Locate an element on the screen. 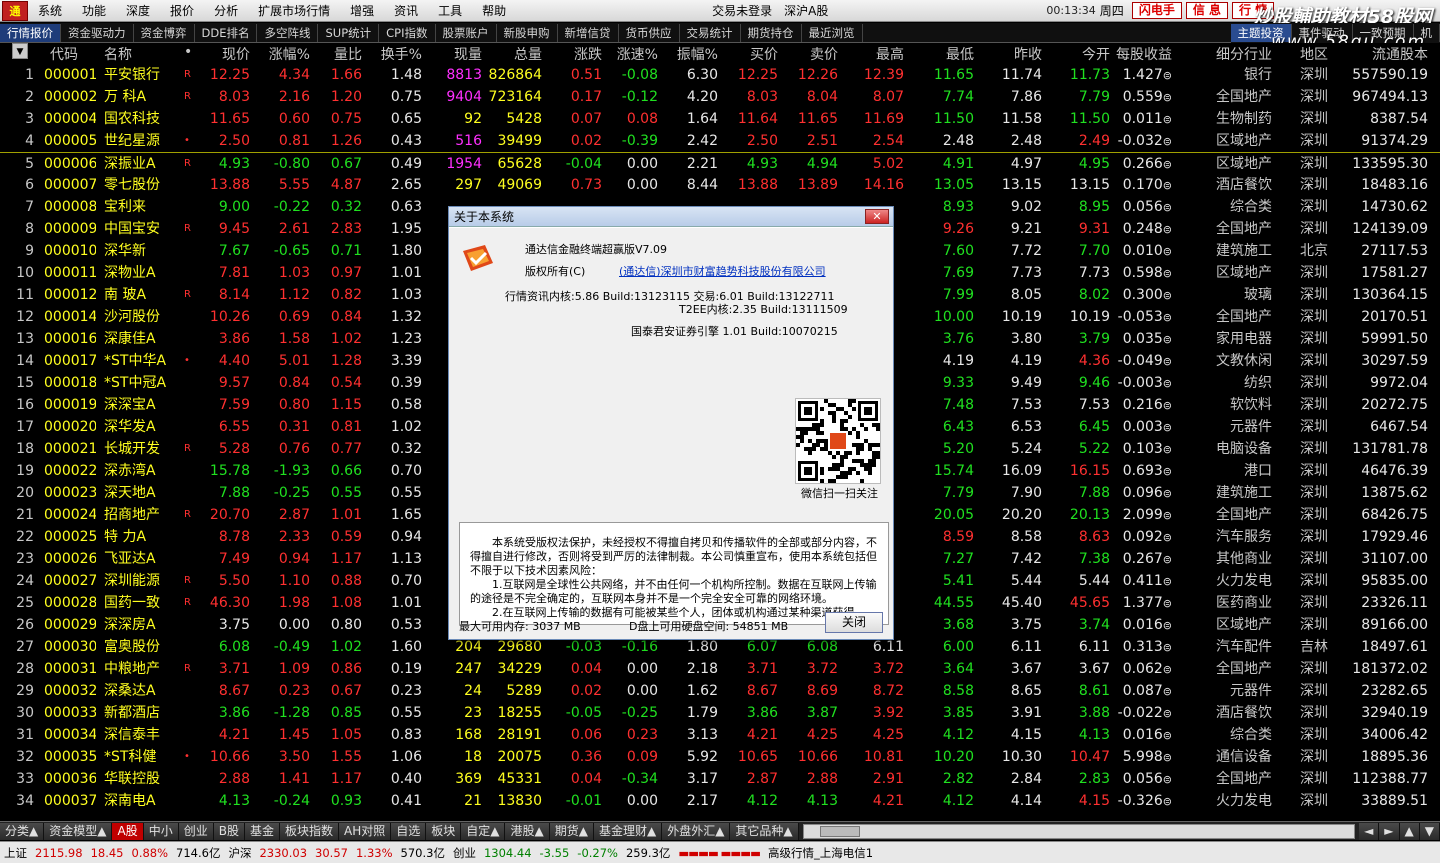 Image resolution: width=1440 pixels, height=863 pixels. market-tab: 资金模型▲ is located at coordinates (78, 831).